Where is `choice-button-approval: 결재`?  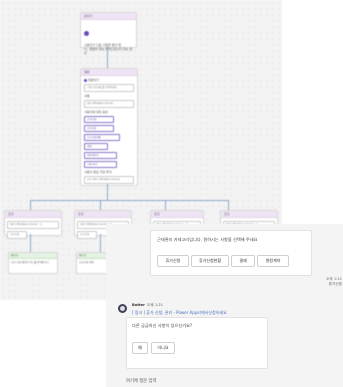 choice-button-approval: 결재 is located at coordinates (243, 261).